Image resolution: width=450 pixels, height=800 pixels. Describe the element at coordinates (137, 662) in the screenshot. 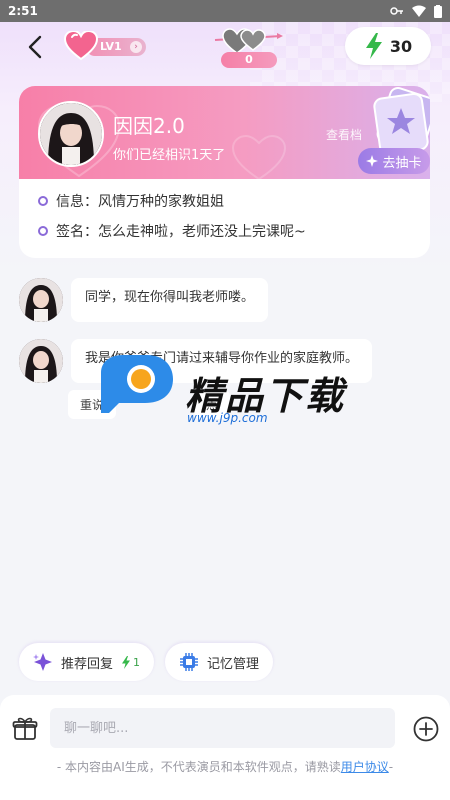

I see `recommend-cost-value: 1` at that location.